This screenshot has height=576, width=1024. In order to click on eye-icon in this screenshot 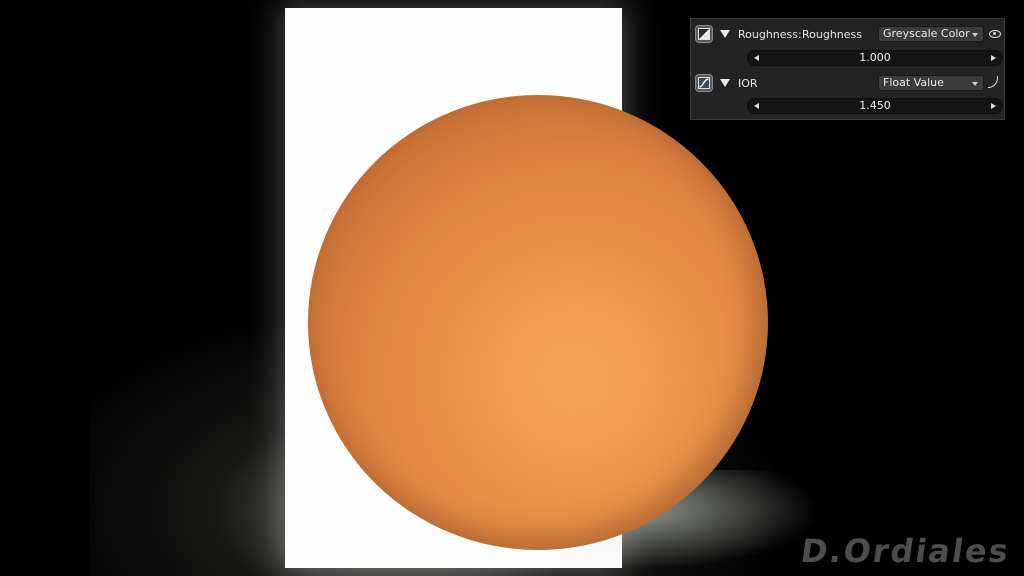, I will do `click(995, 34)`.